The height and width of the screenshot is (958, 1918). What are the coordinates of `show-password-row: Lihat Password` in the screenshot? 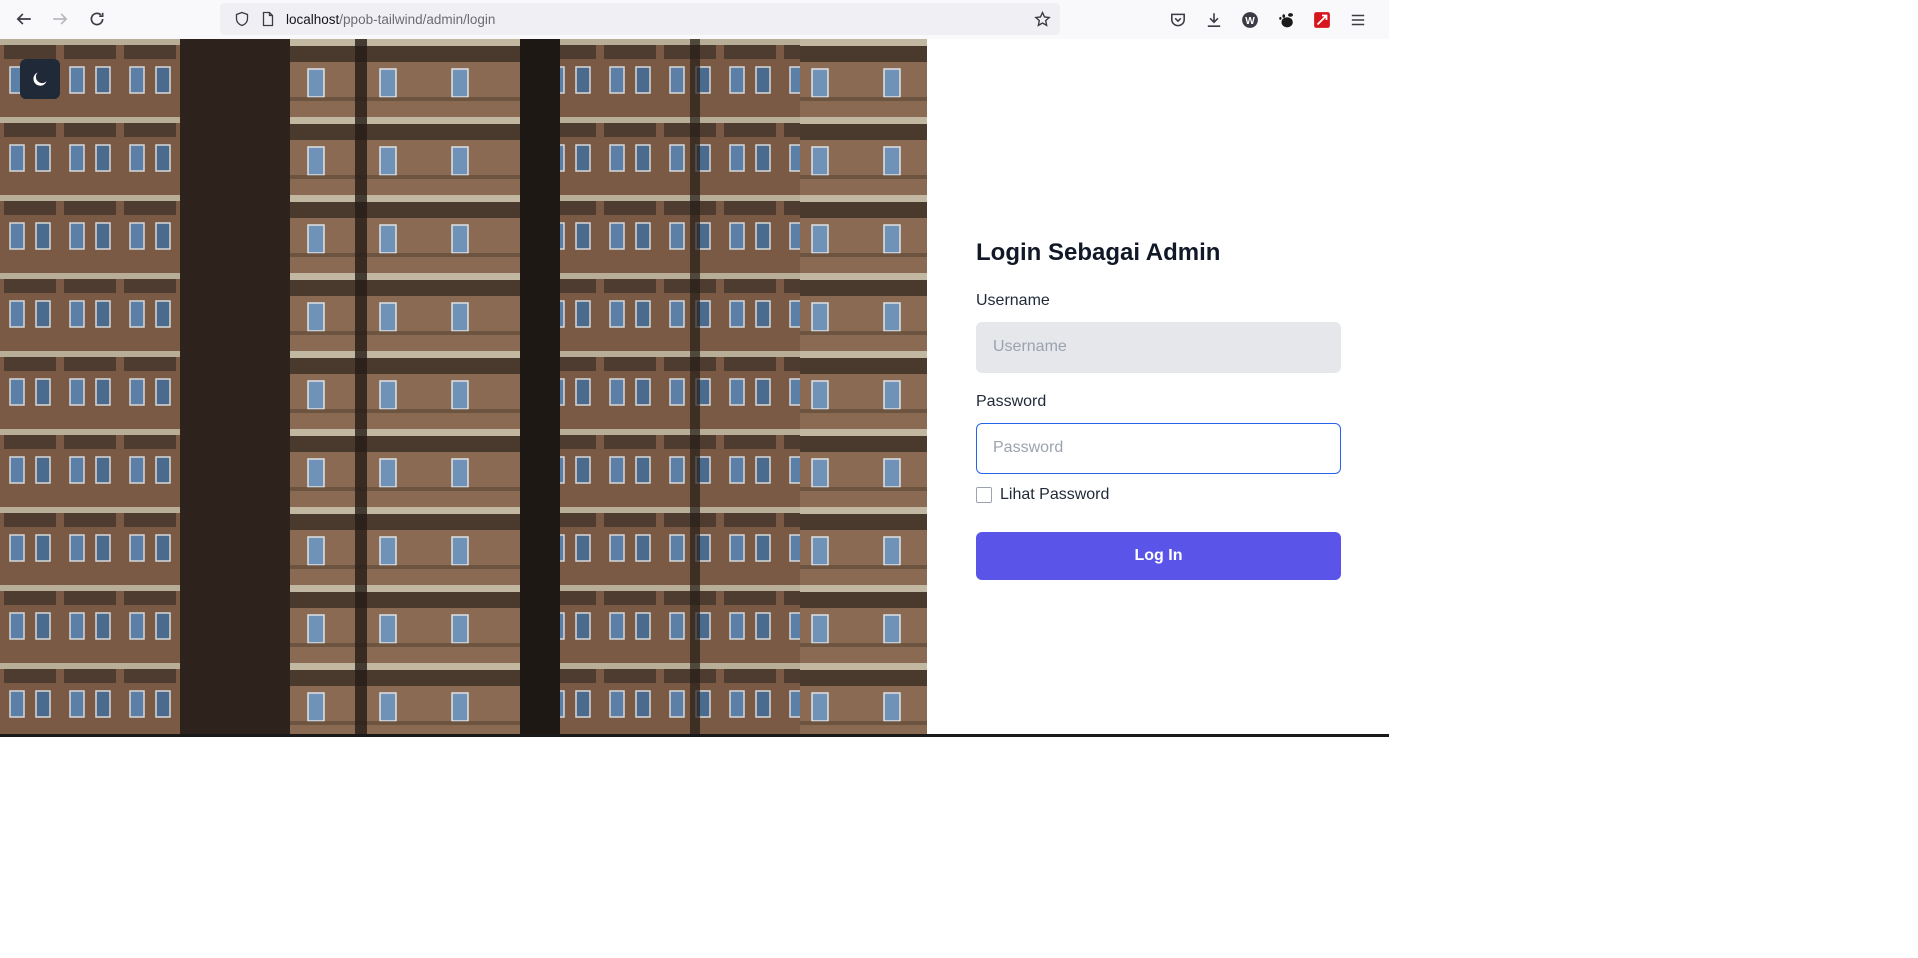 It's located at (1158, 495).